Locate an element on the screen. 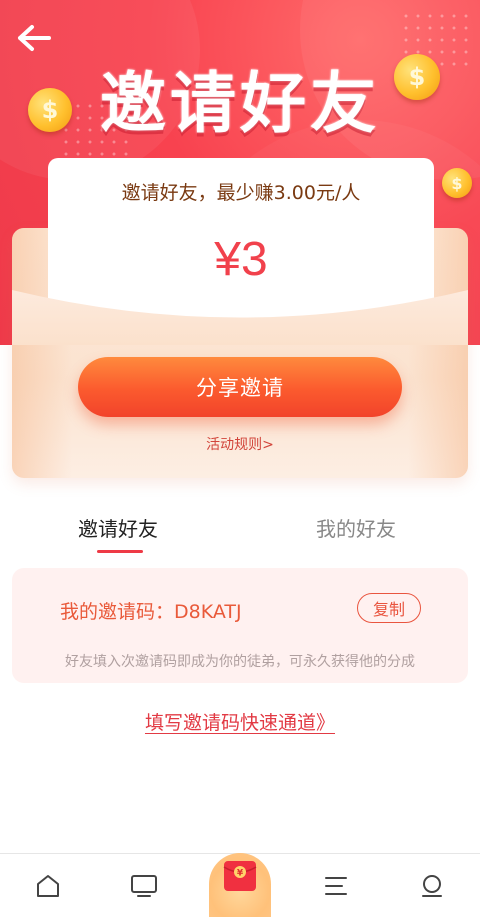 The image size is (480, 917). yen-glyph: ¥ is located at coordinates (240, 874).